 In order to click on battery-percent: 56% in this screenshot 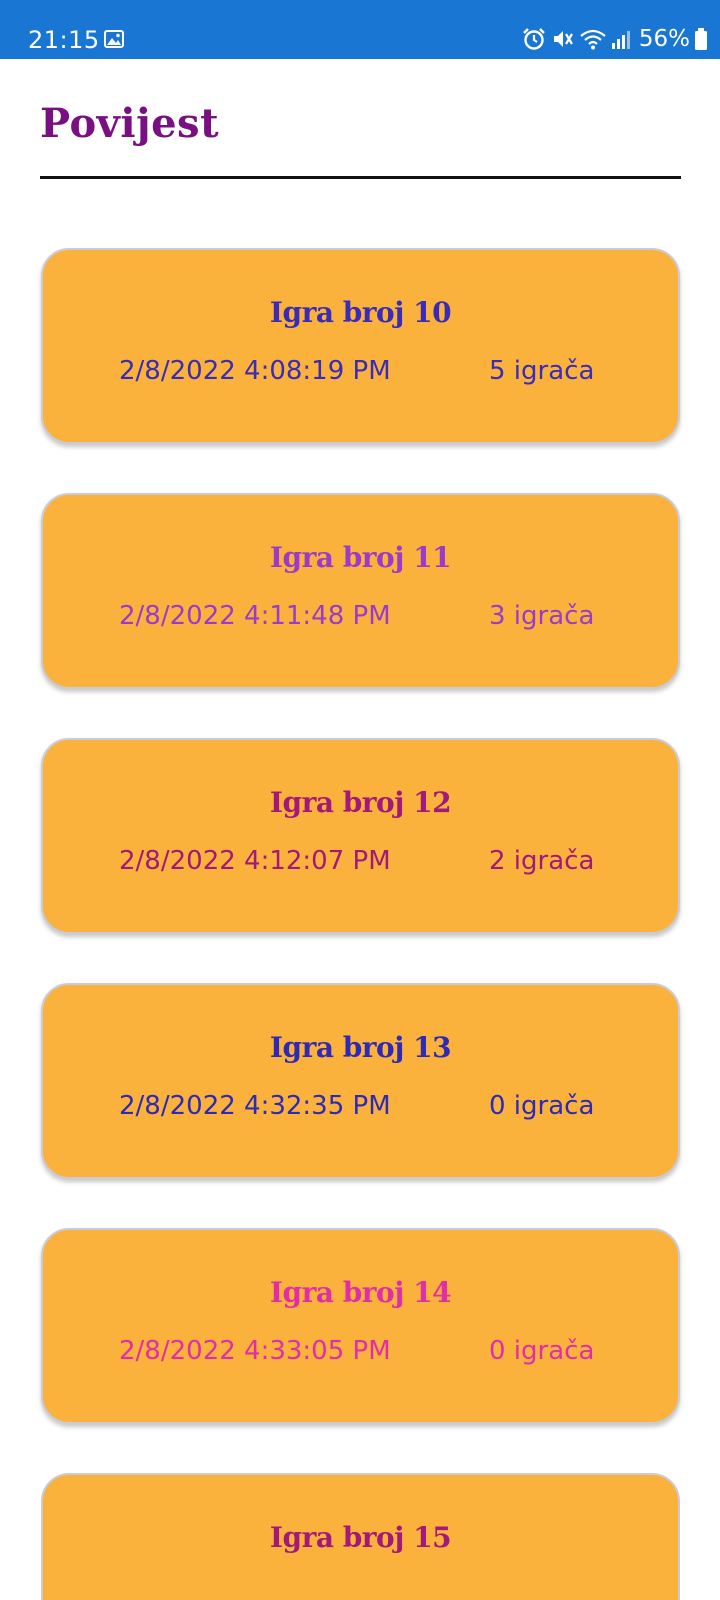, I will do `click(664, 39)`.